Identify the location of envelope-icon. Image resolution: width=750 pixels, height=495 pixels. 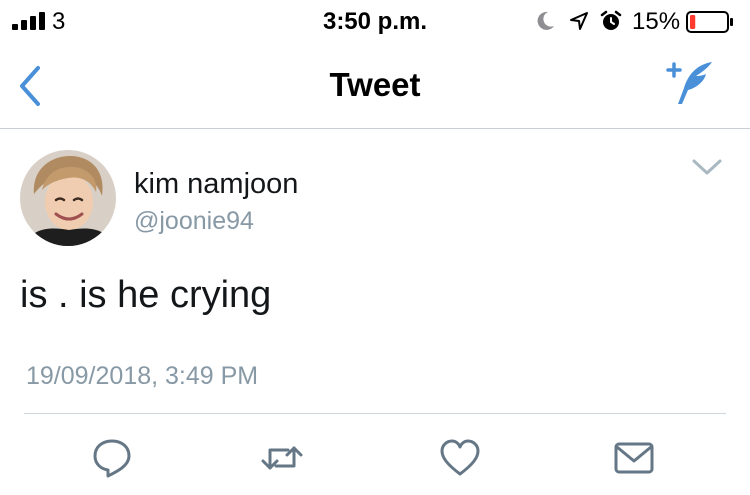
(634, 458).